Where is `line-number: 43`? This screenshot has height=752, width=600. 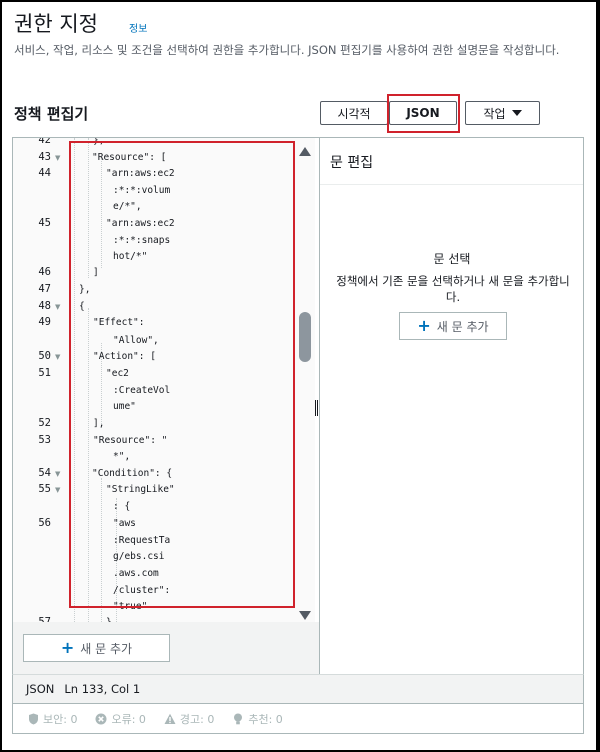
line-number: 43 is located at coordinates (44, 157).